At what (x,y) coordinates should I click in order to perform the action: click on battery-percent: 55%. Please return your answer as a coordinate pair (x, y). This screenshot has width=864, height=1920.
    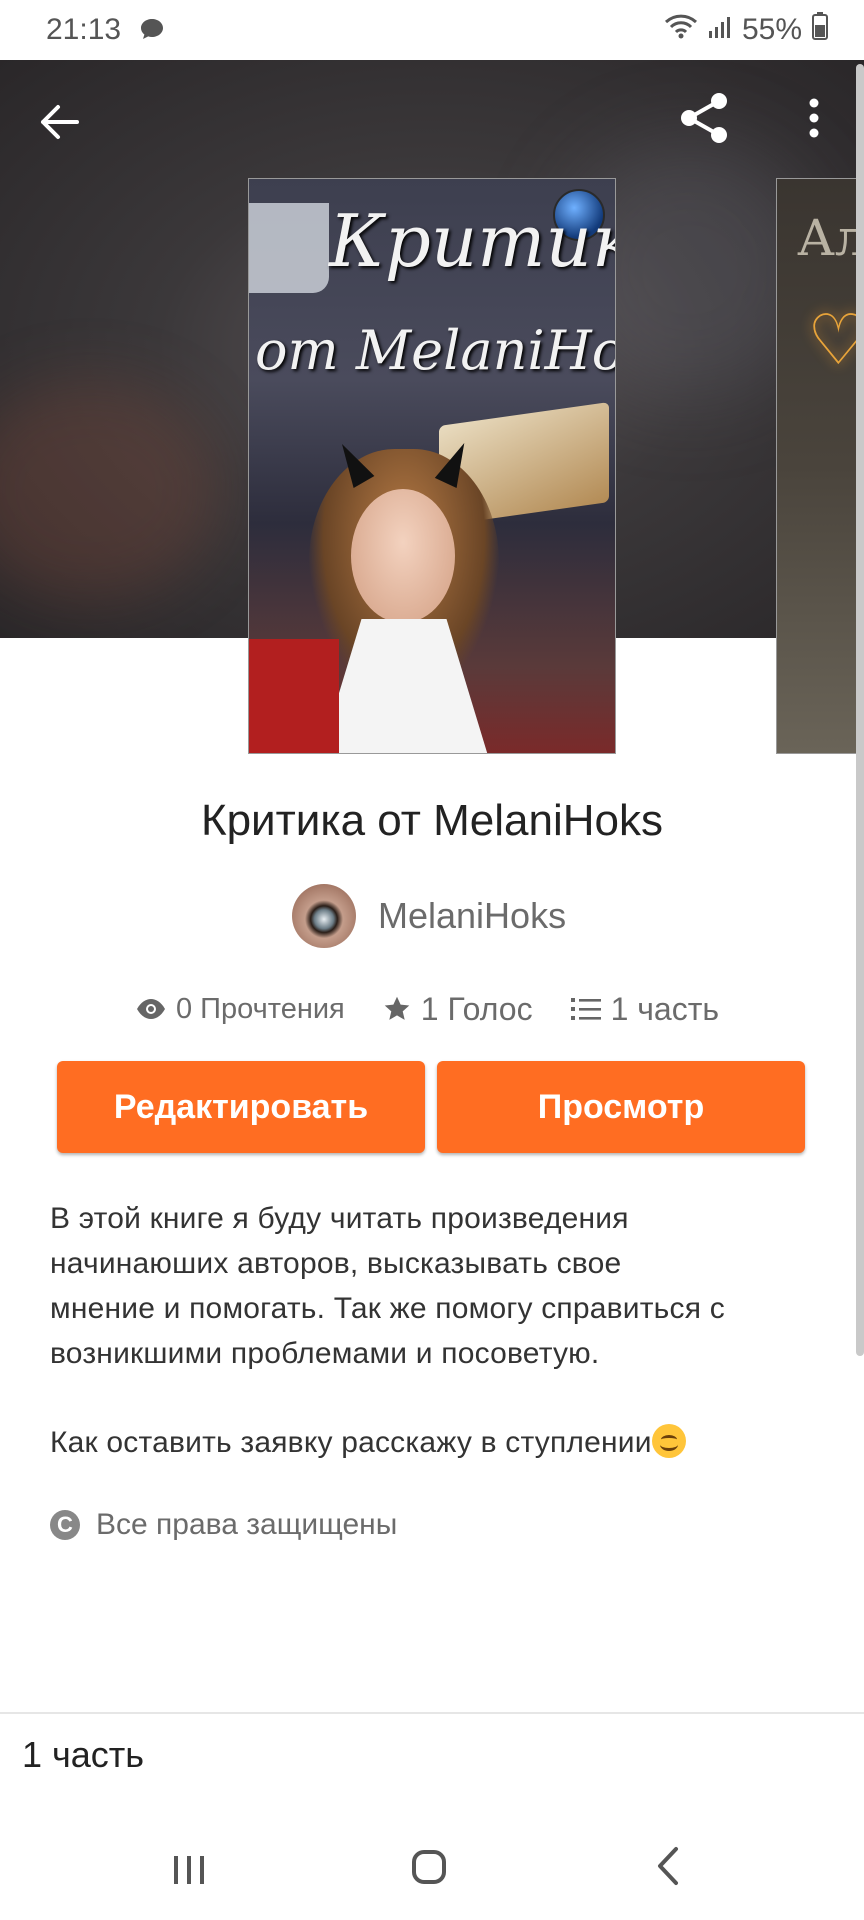
    Looking at the image, I should click on (771, 29).